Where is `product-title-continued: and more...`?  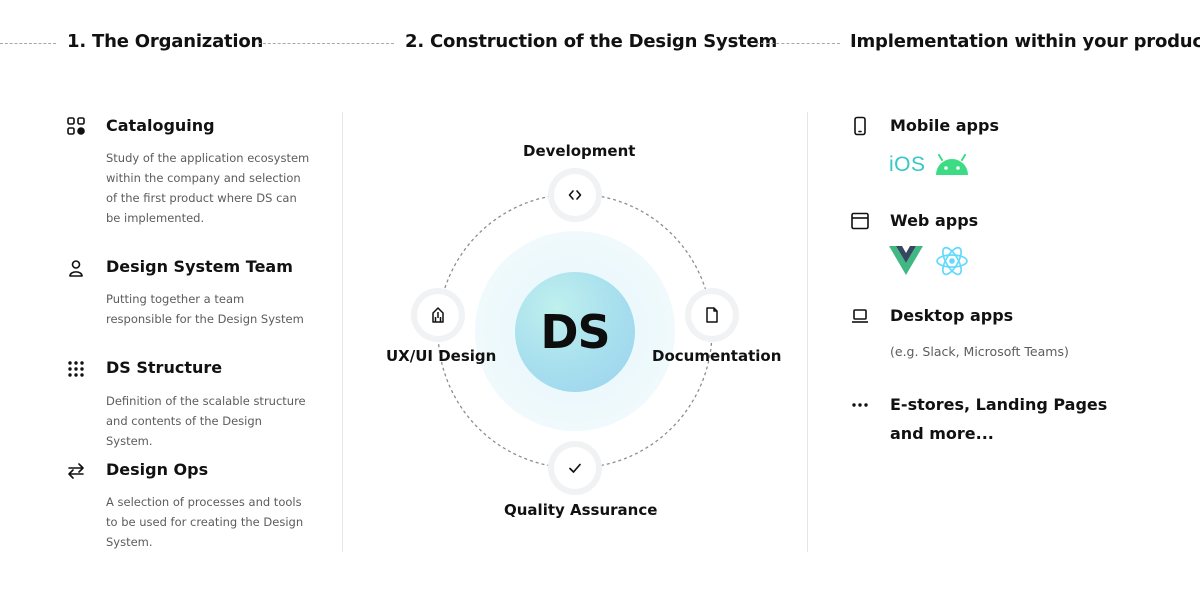
product-title-continued: and more... is located at coordinates (942, 433).